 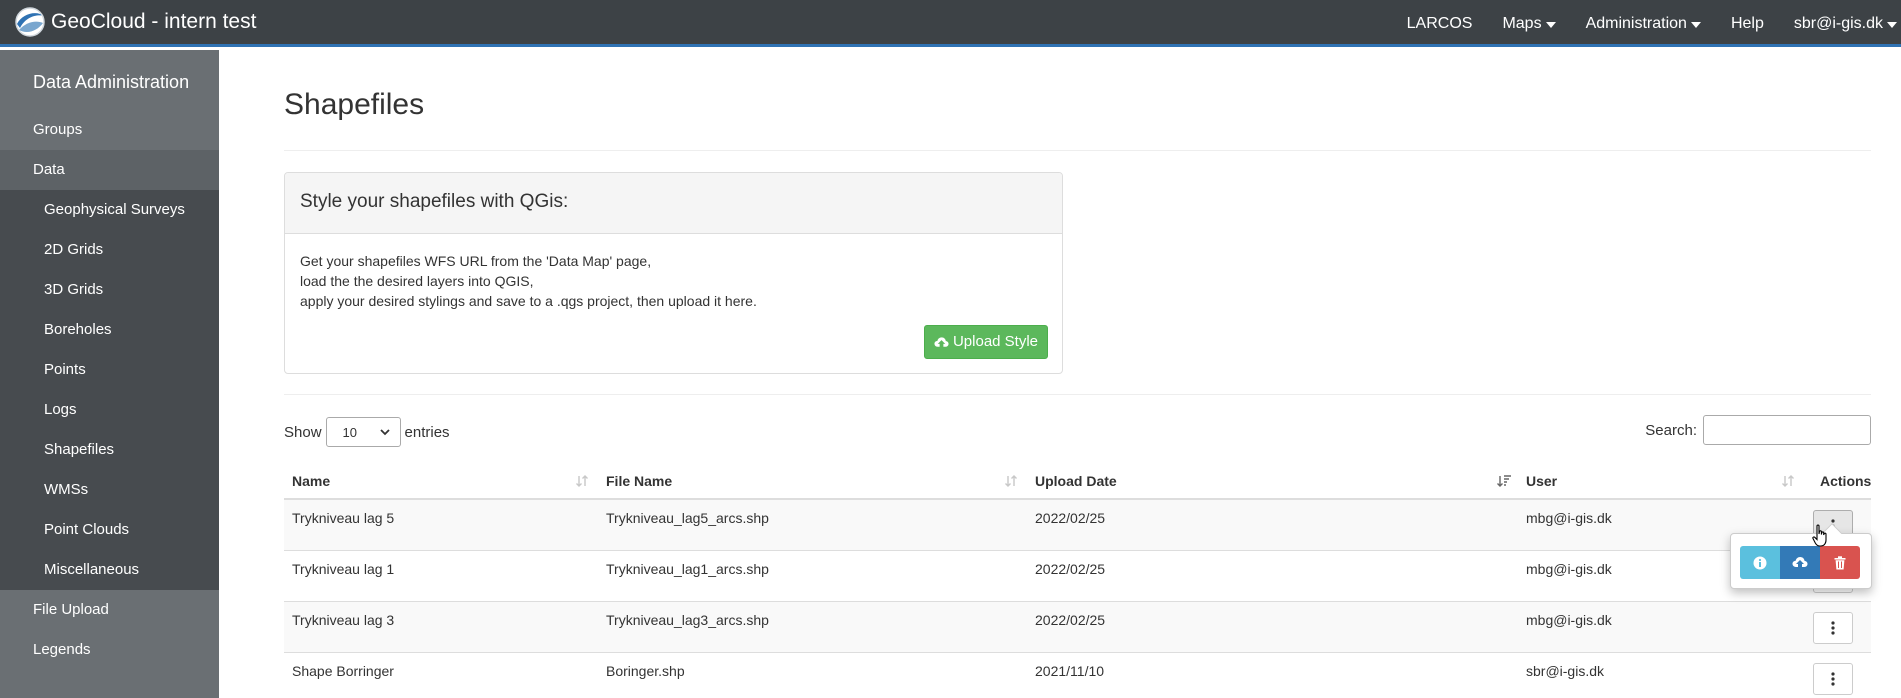 What do you see at coordinates (111, 82) in the screenshot?
I see `sidebar-title: Data Administration` at bounding box center [111, 82].